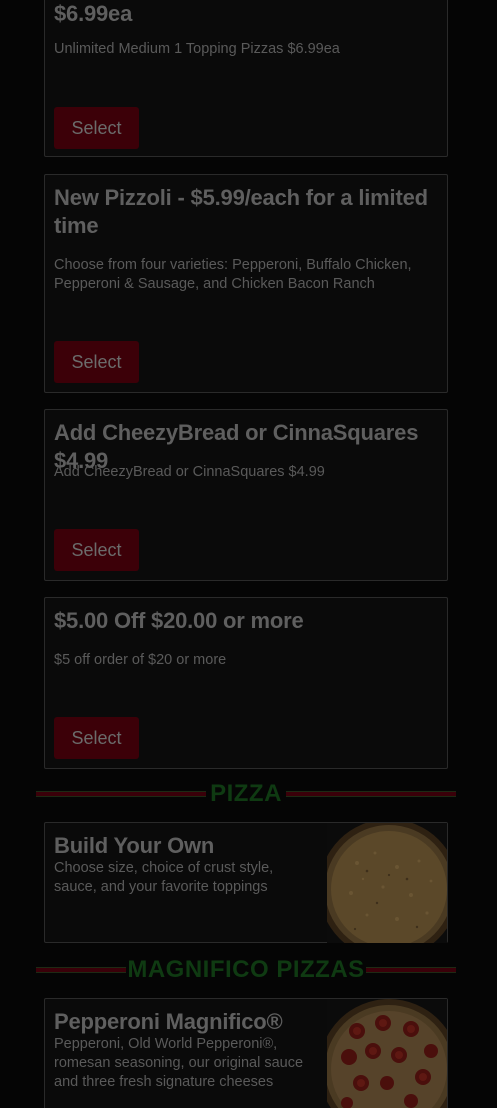 The width and height of the screenshot is (497, 1108). Describe the element at coordinates (168, 1021) in the screenshot. I see `menu-item-title: Pepperoni Magnifico®` at that location.